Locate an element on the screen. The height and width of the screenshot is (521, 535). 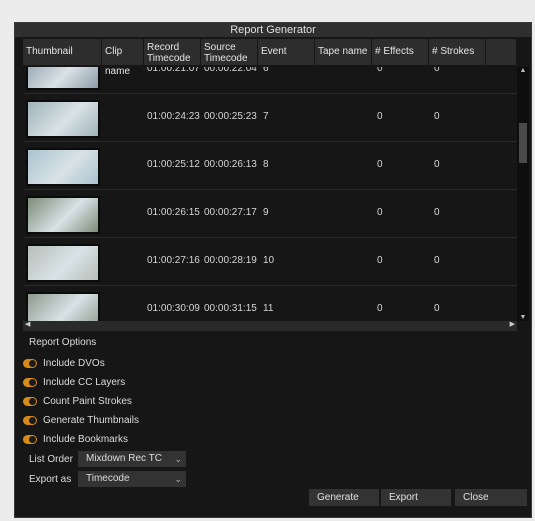
table-row: 01:00:24:23 00:00:25:23 7 0 0 is located at coordinates (270, 117).